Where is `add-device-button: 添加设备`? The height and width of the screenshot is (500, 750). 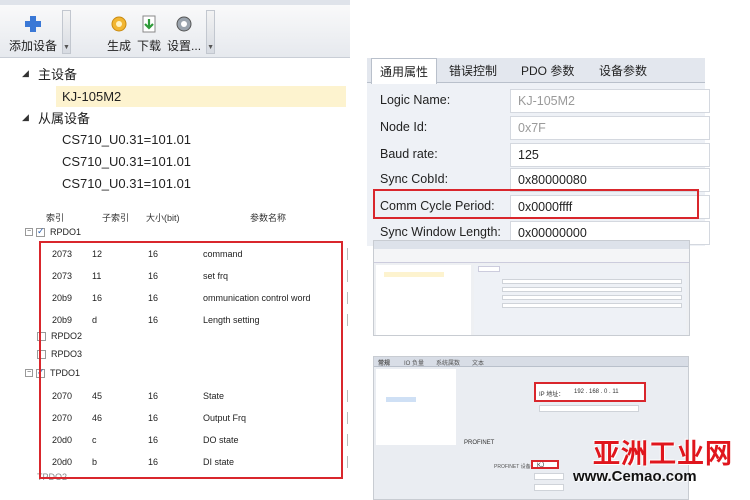 add-device-button: 添加设备 is located at coordinates (33, 33).